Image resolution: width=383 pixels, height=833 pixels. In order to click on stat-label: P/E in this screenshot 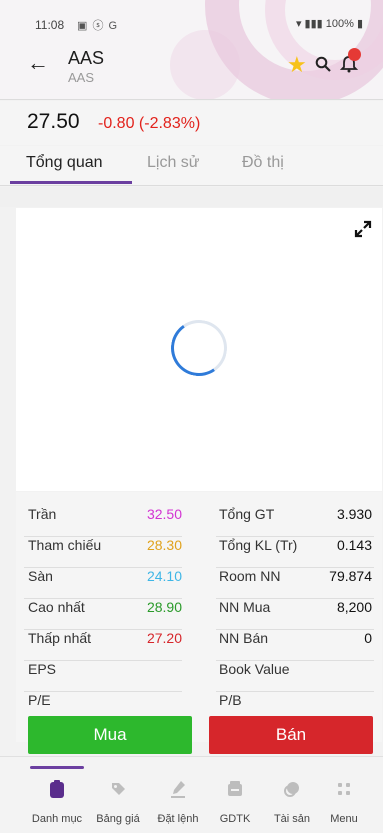, I will do `click(39, 700)`.